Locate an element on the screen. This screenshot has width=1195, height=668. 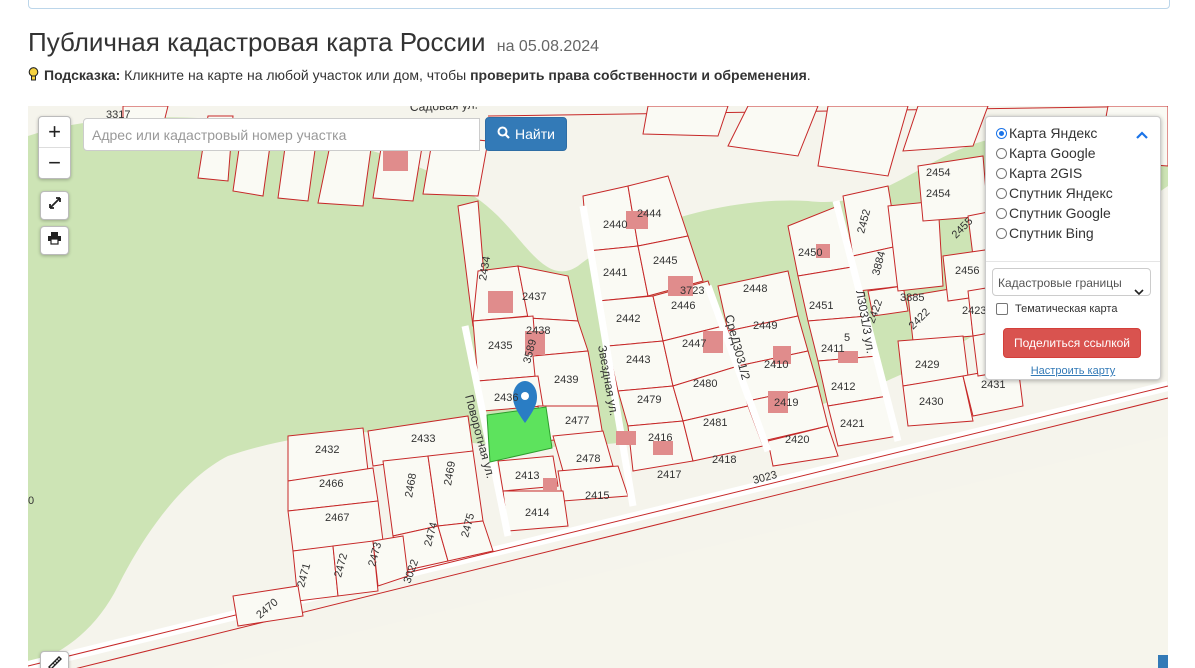
chevron-down-icon is located at coordinates (1139, 292).